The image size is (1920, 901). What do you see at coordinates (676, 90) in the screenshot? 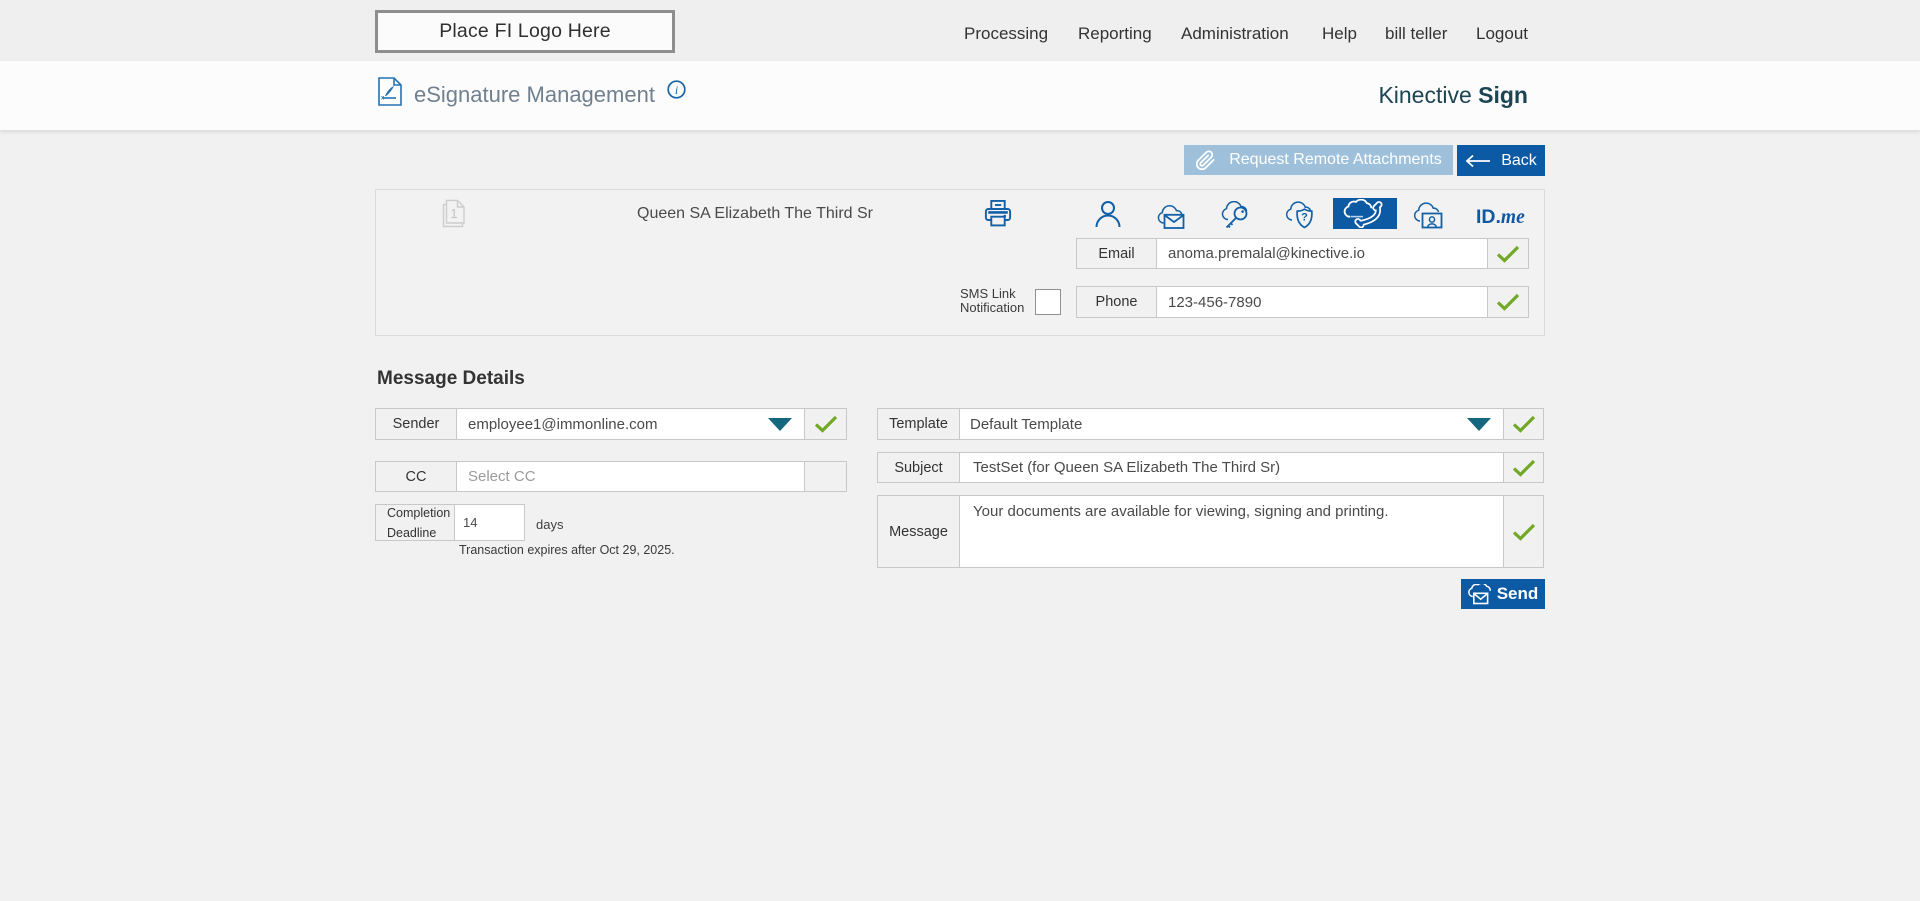
I see `svg-text: i` at bounding box center [676, 90].